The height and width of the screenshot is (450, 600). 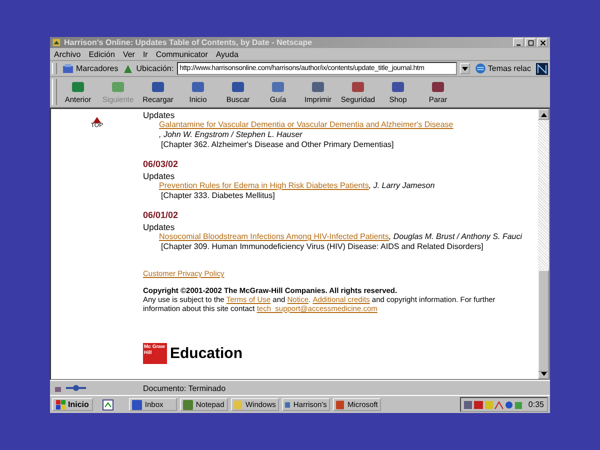 What do you see at coordinates (68, 69) in the screenshot?
I see `bookmark-icon` at bounding box center [68, 69].